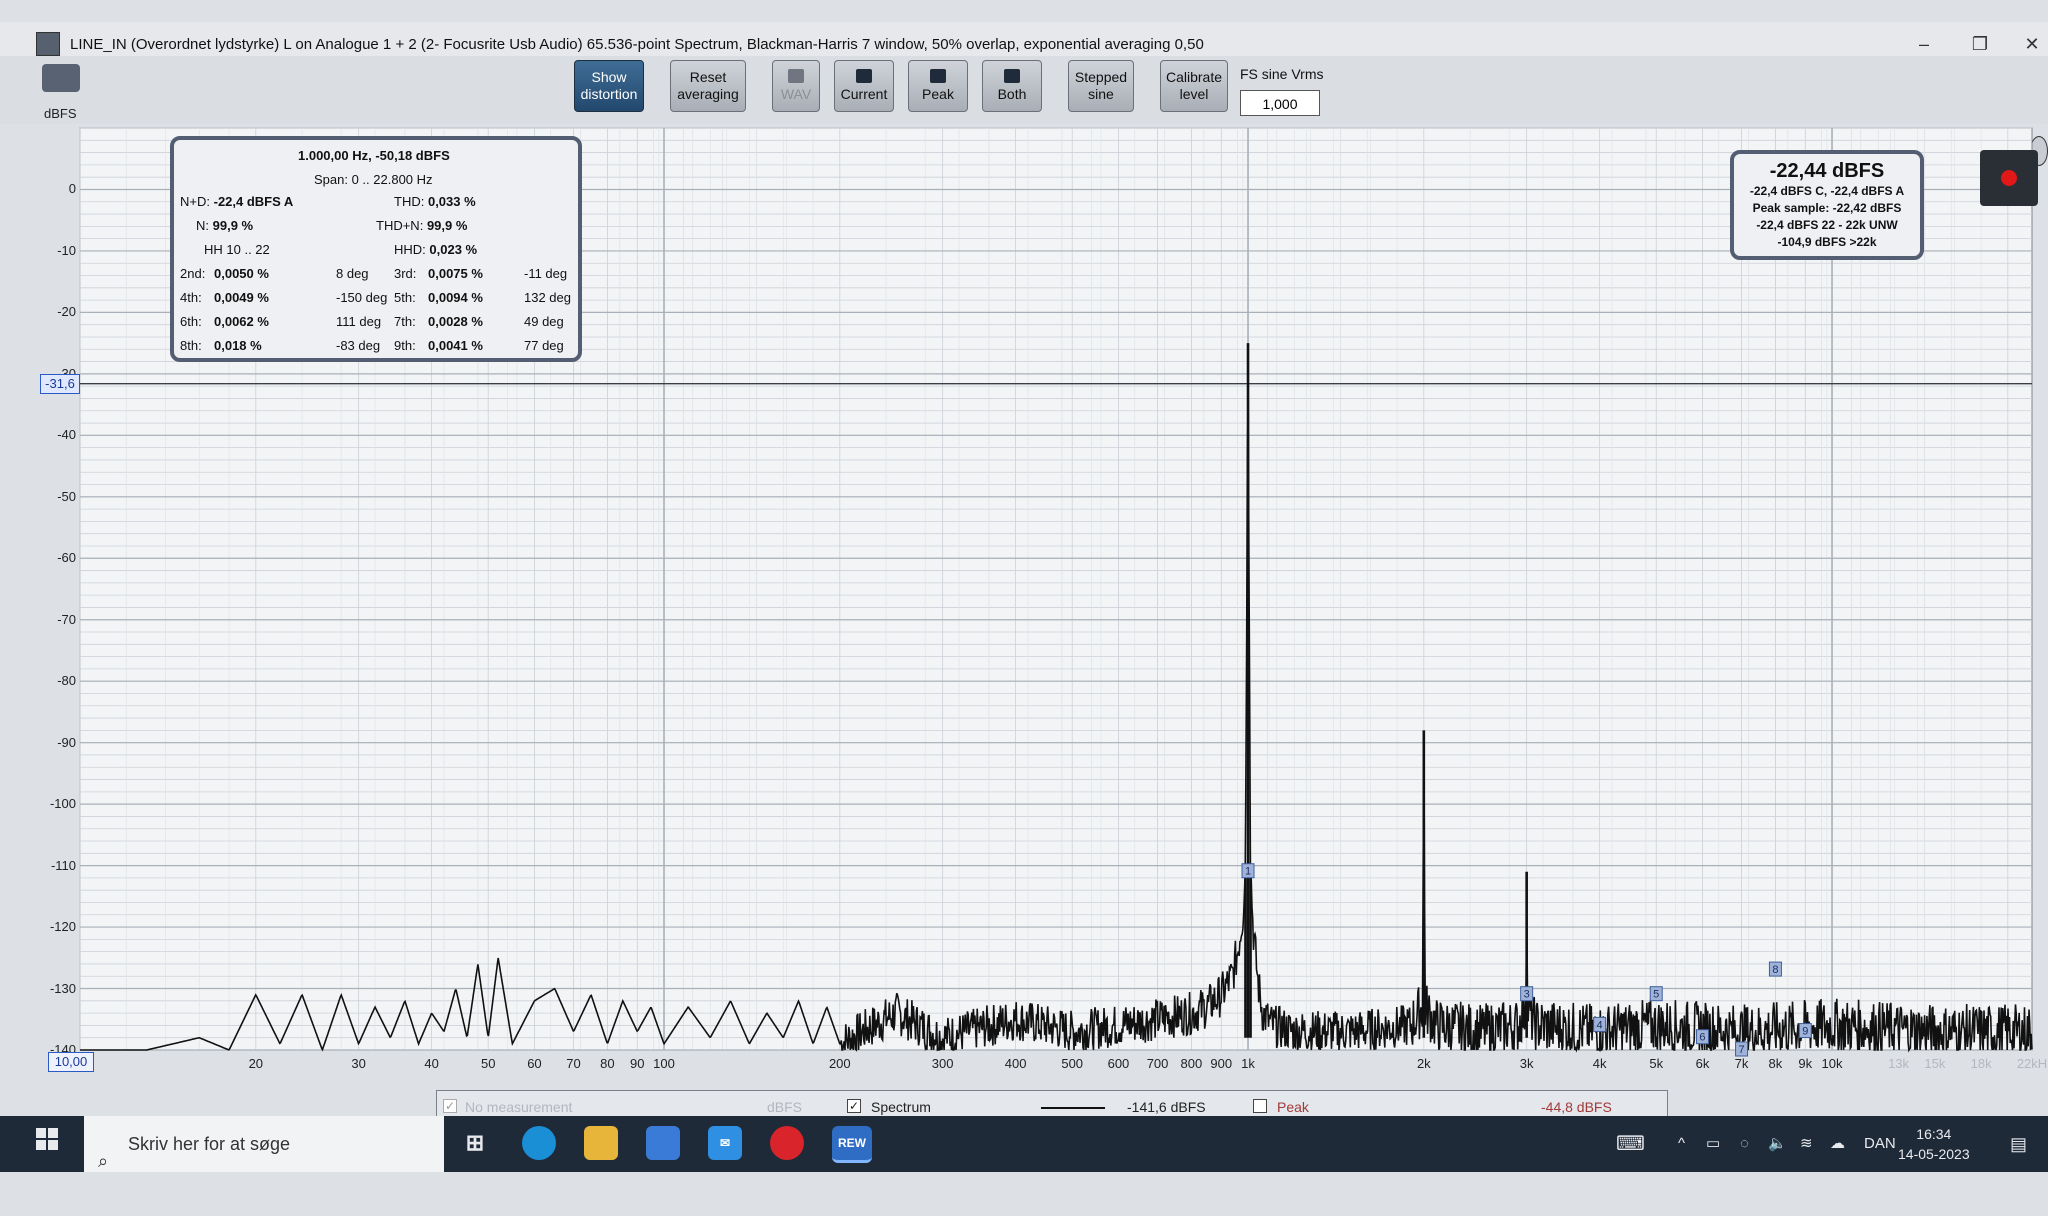 This screenshot has width=2048, height=1216. Describe the element at coordinates (1191, 1063) in the screenshot. I see `x-tick-label: 800` at that location.